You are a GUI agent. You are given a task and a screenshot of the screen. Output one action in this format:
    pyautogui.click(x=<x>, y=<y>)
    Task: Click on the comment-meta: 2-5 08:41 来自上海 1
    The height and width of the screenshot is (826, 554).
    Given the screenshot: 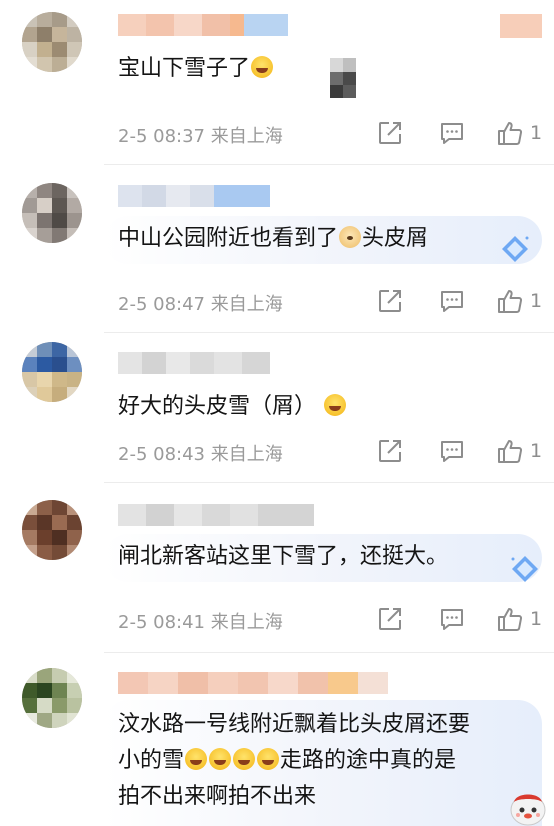 What is the action you would take?
    pyautogui.click(x=336, y=619)
    